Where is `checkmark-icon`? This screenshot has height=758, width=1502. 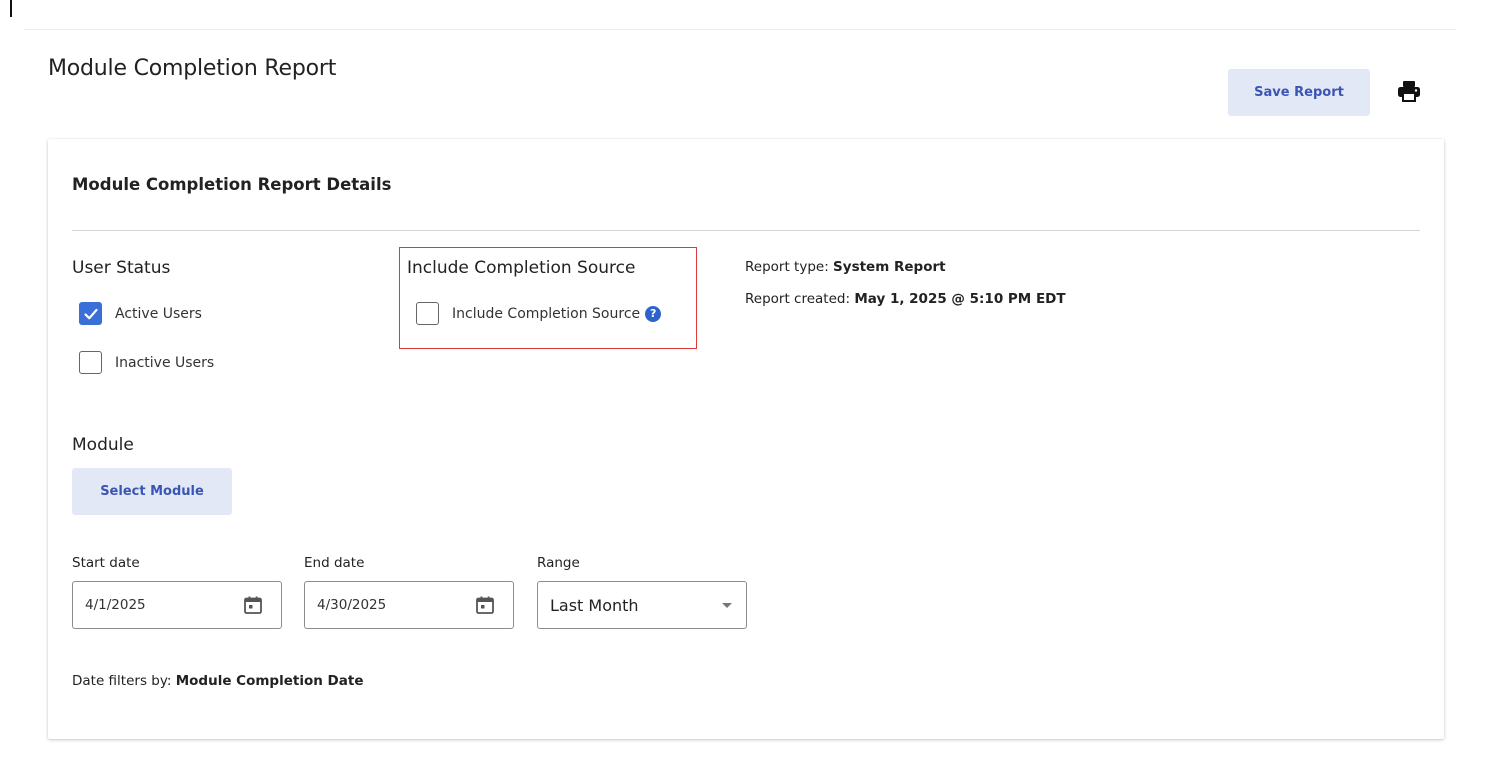 checkmark-icon is located at coordinates (90, 313).